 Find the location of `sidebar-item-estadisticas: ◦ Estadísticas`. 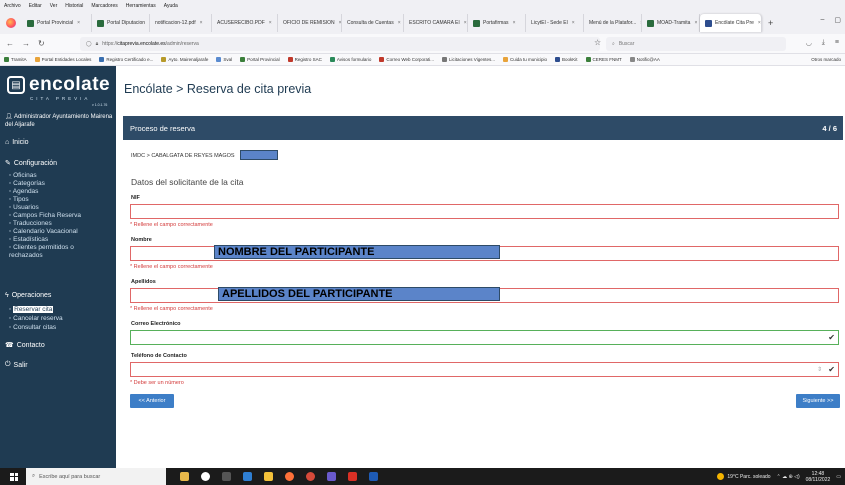

sidebar-item-estadisticas: ◦ Estadísticas is located at coordinates (28, 240).